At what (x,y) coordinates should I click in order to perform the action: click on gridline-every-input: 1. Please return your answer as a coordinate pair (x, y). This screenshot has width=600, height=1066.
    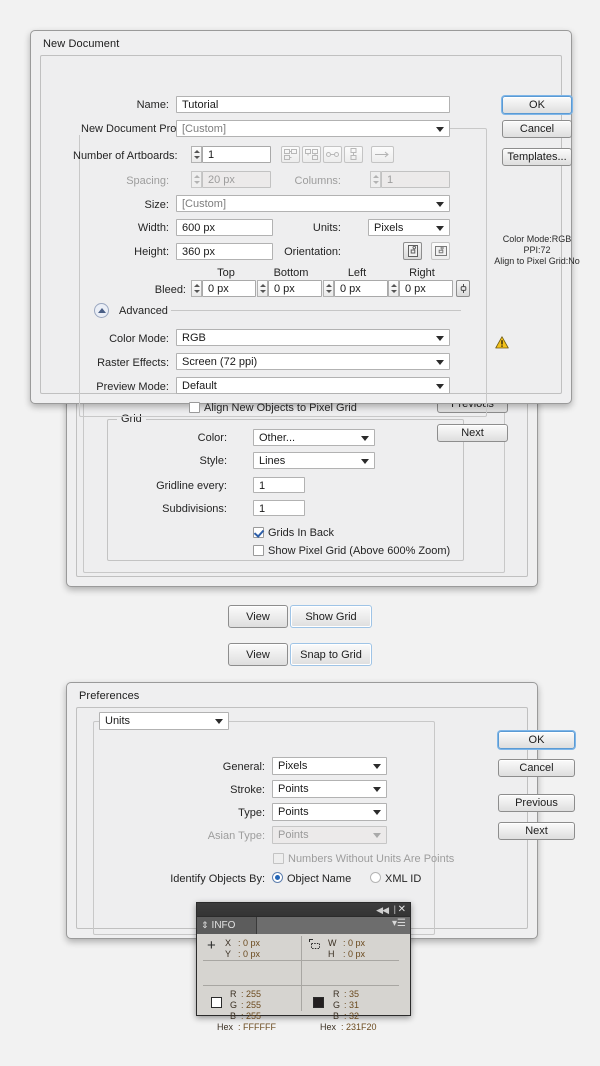
    Looking at the image, I should click on (279, 485).